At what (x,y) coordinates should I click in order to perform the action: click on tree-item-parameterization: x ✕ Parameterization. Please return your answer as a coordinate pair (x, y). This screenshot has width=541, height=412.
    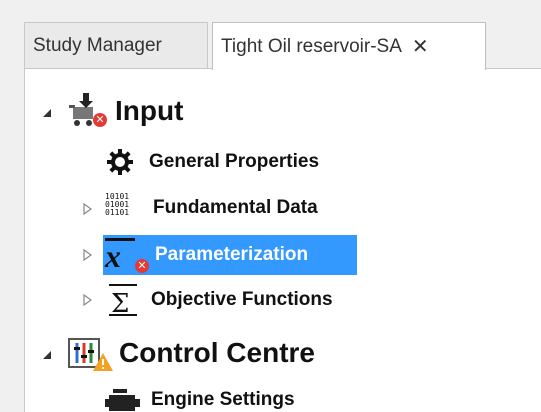
    Looking at the image, I should click on (230, 255).